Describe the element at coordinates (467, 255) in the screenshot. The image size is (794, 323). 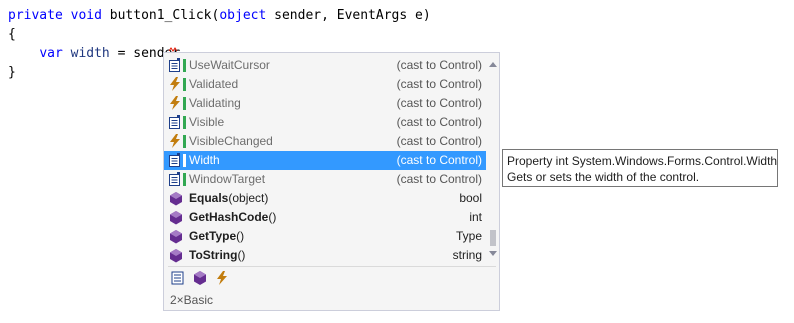
I see `completion-item-type: string` at that location.